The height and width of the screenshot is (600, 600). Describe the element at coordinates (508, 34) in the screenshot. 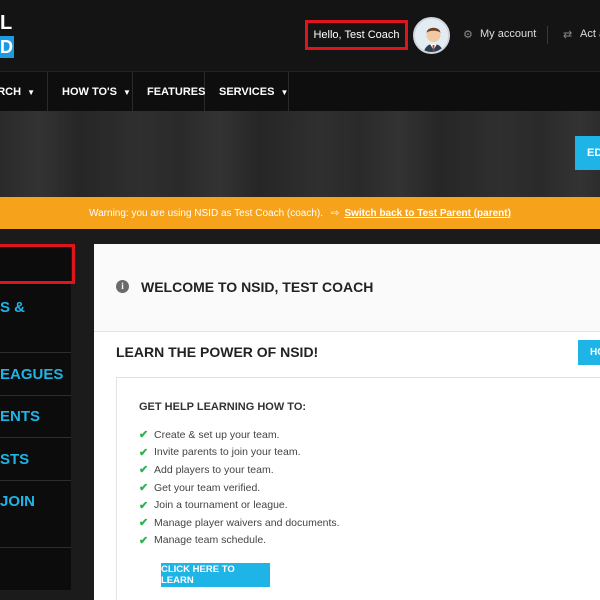

I see `my-account-link: My account` at that location.